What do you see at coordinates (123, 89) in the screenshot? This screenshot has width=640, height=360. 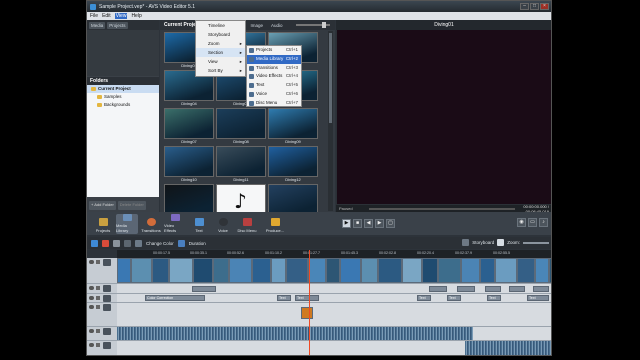 I see `folder-current-project: Current Project` at bounding box center [123, 89].